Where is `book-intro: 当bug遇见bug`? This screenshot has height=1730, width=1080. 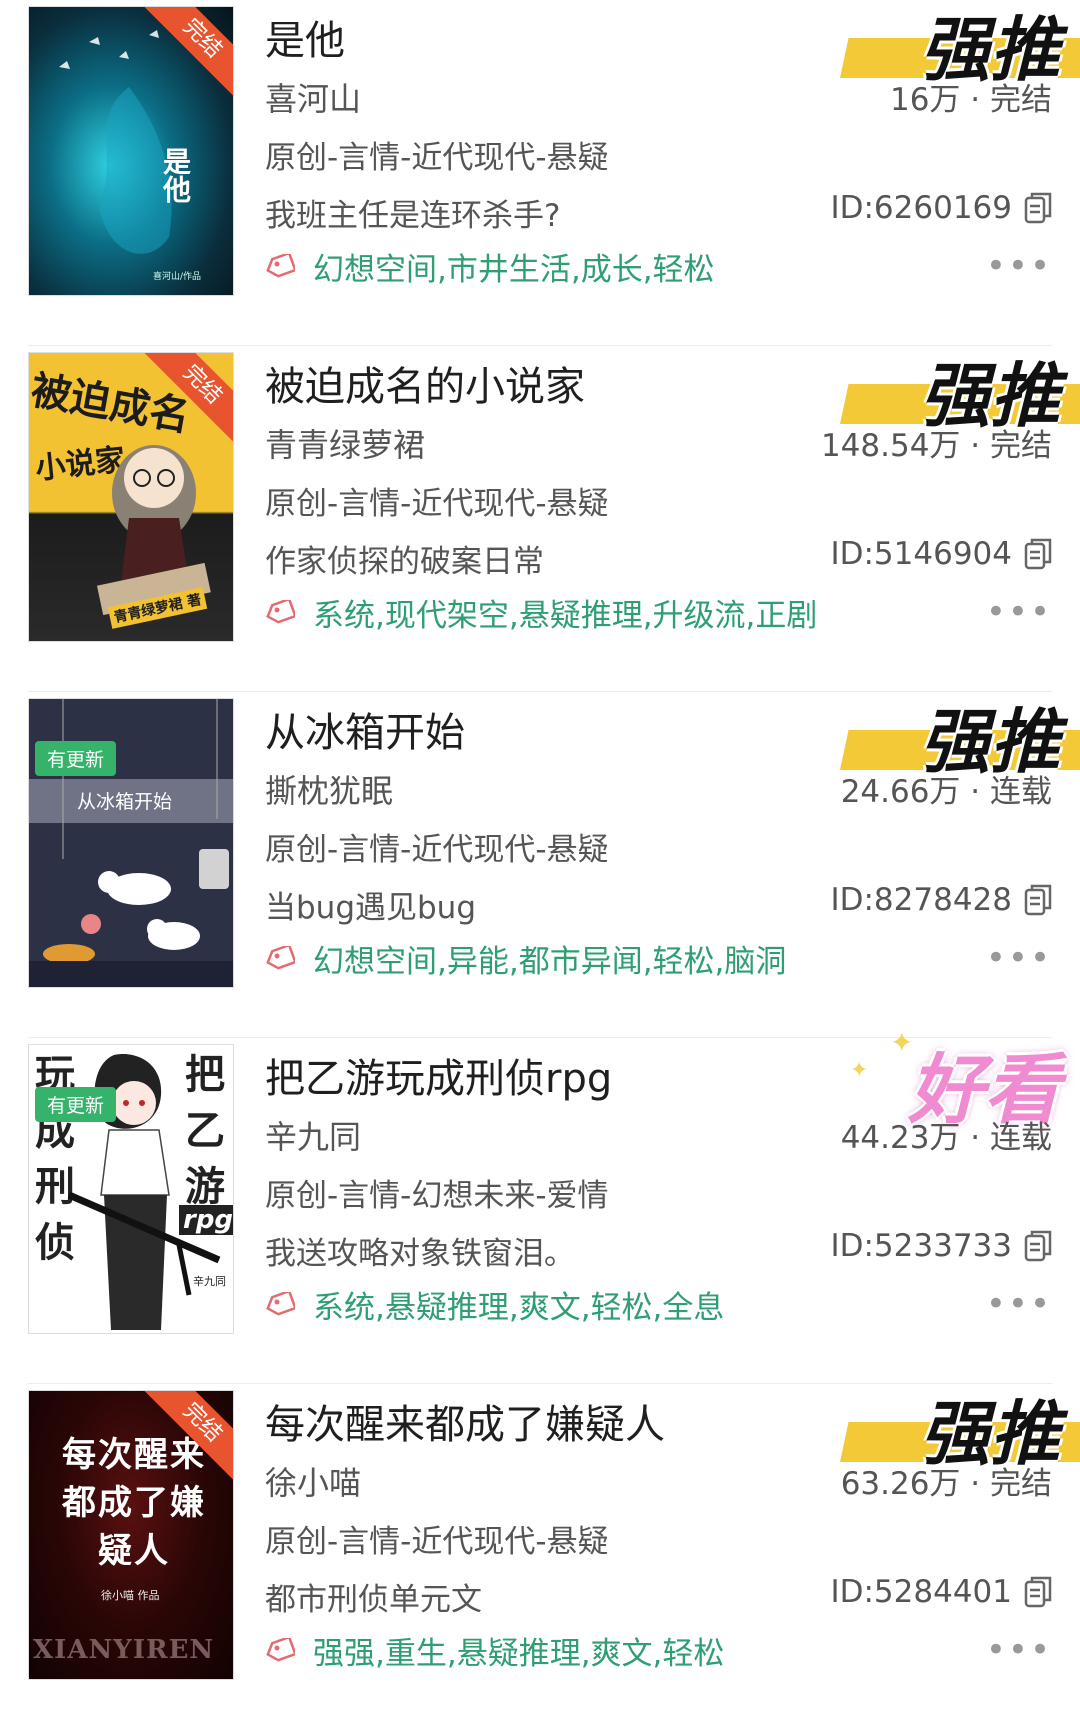
book-intro: 当bug遇见bug is located at coordinates (371, 908).